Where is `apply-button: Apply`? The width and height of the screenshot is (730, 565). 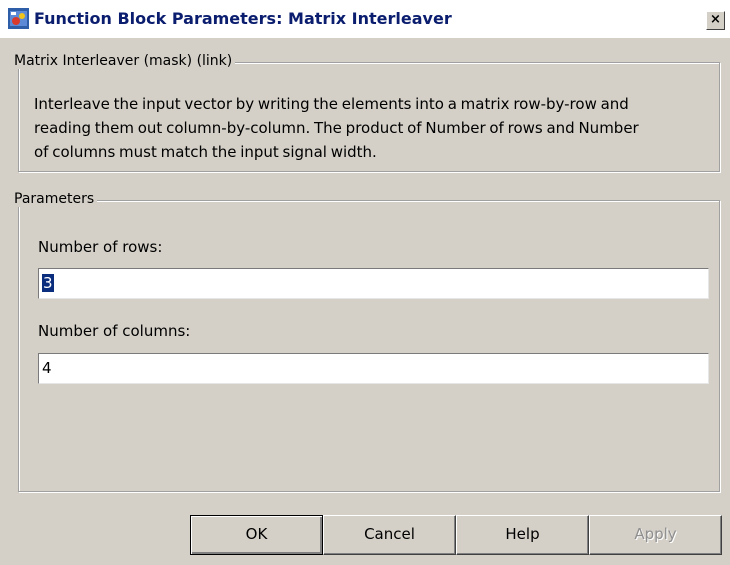 apply-button: Apply is located at coordinates (655, 535).